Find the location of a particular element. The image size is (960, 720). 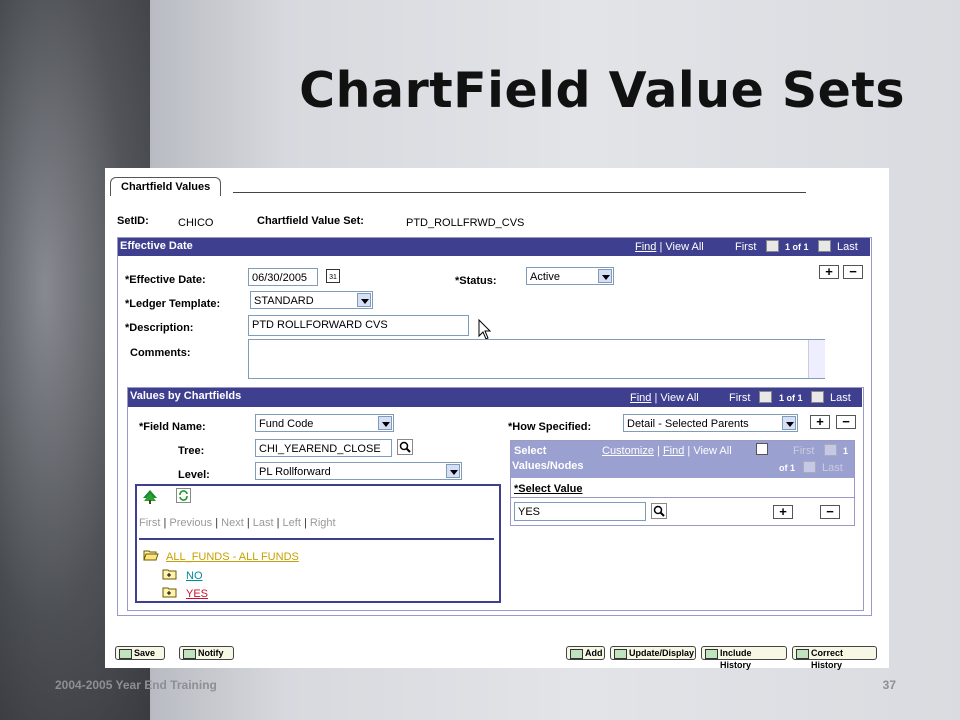

slide-footer: 2004-2005 Year End Training is located at coordinates (136, 685).